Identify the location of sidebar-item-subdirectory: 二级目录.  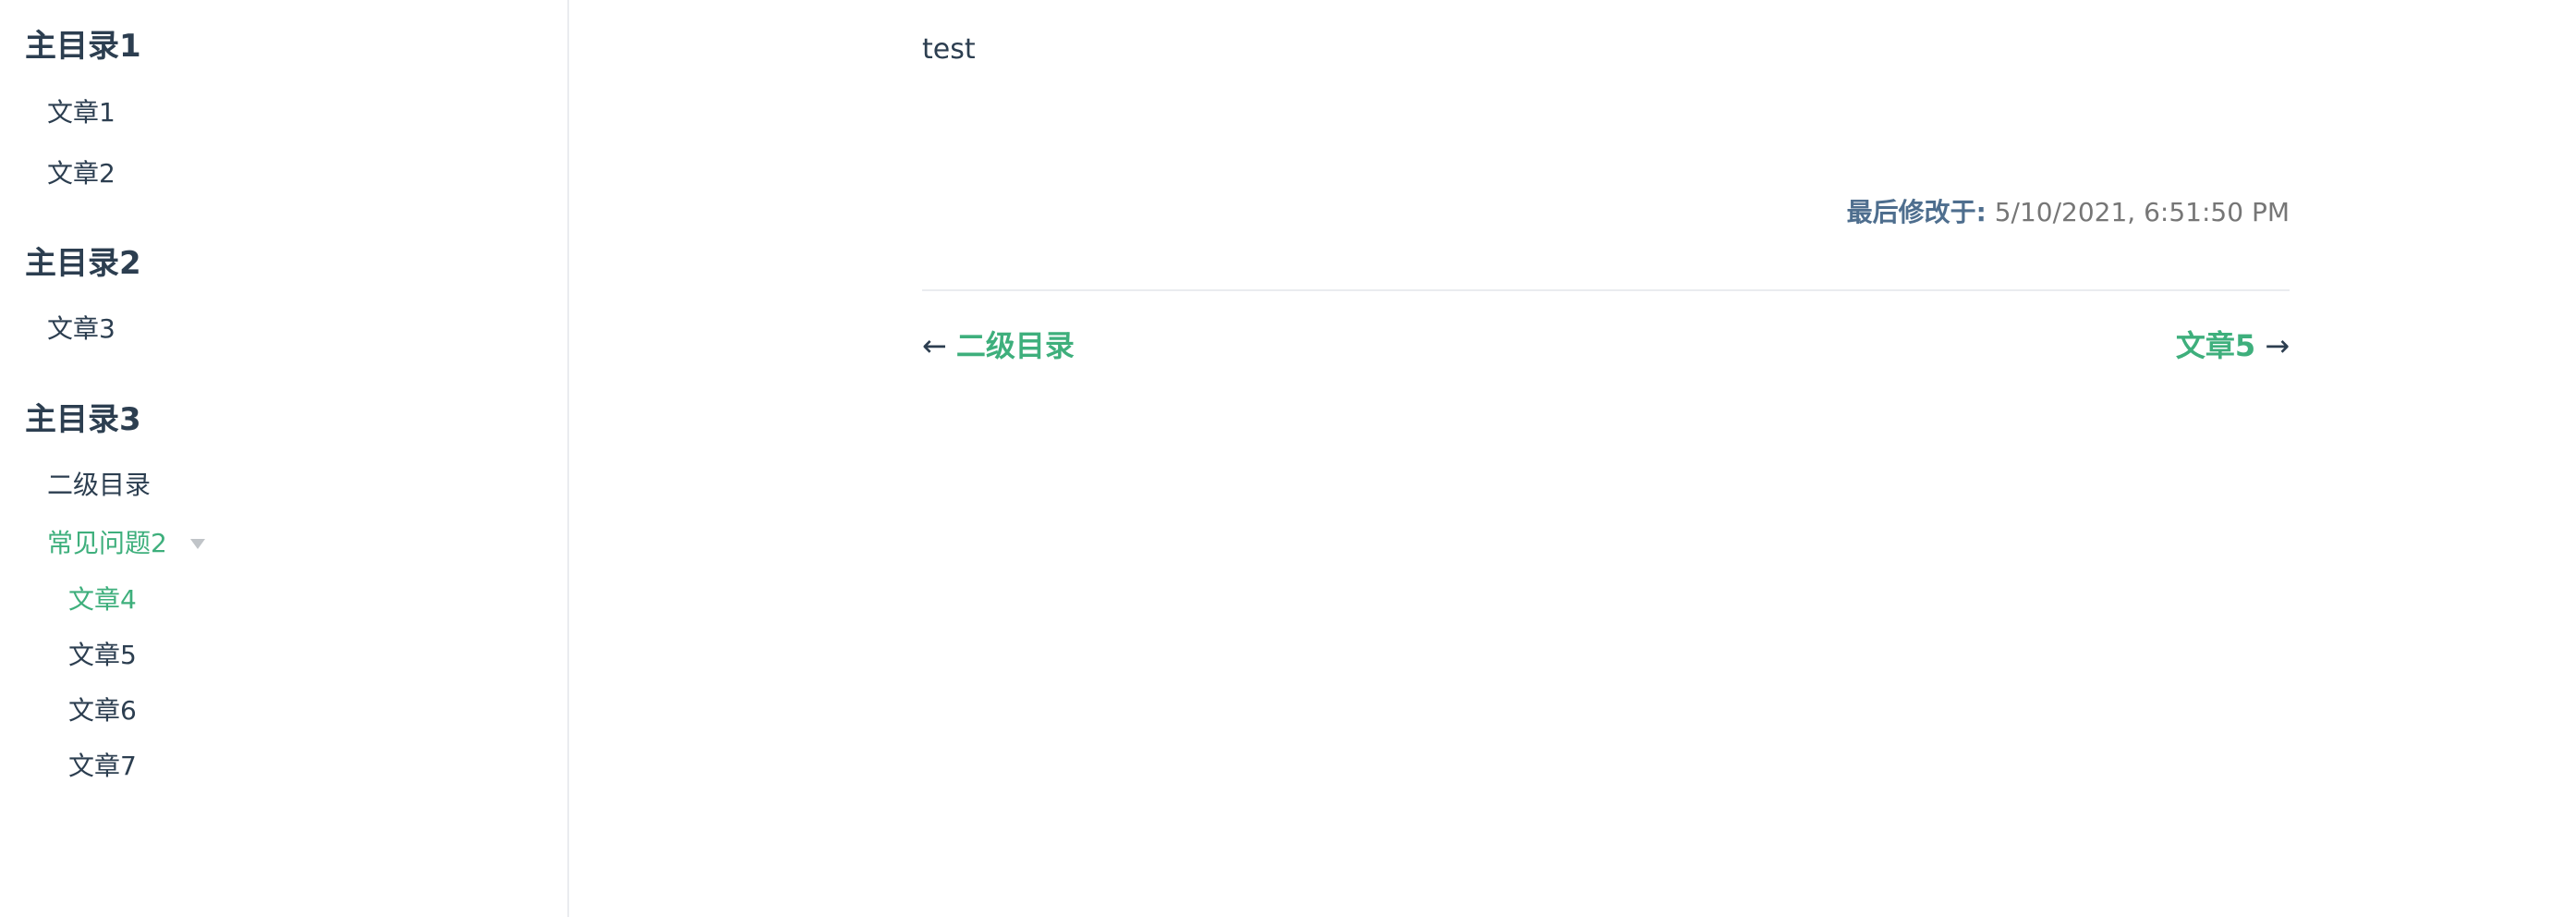
(99, 486).